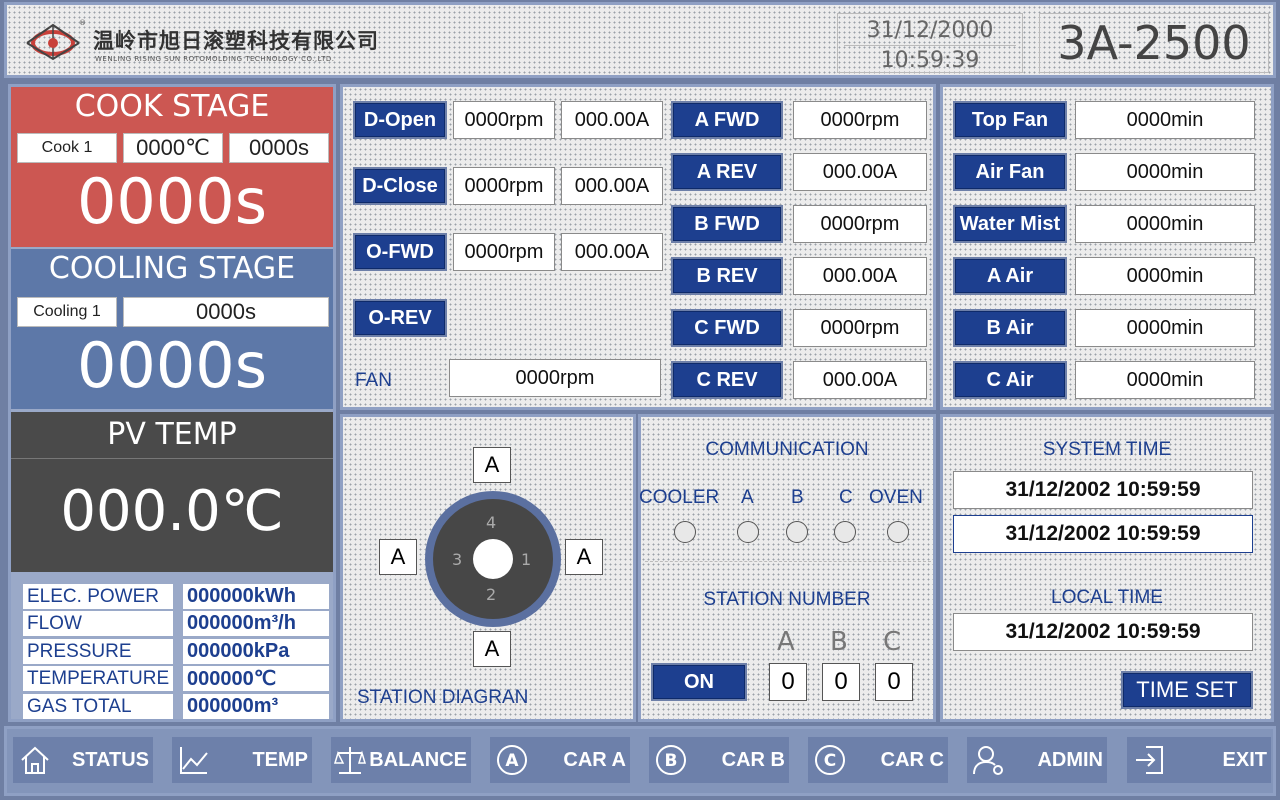 The width and height of the screenshot is (1280, 800). I want to click on header-time: 10:59:39, so click(930, 60).